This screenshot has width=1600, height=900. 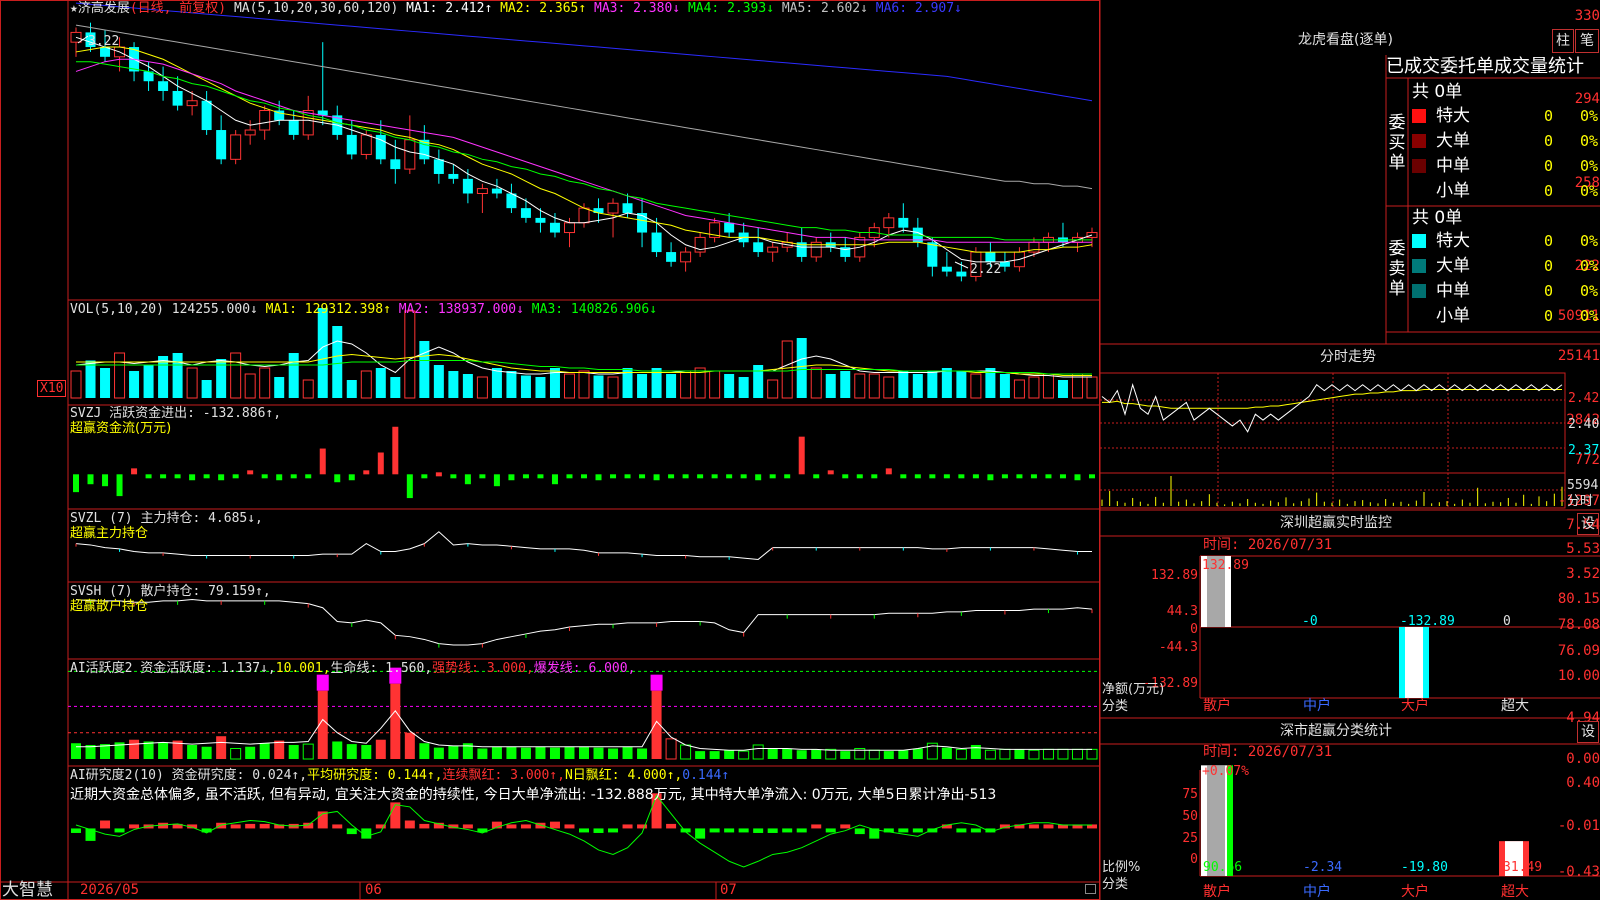 I want to click on monitor-ytick: 132.89, so click(x=1174, y=575).